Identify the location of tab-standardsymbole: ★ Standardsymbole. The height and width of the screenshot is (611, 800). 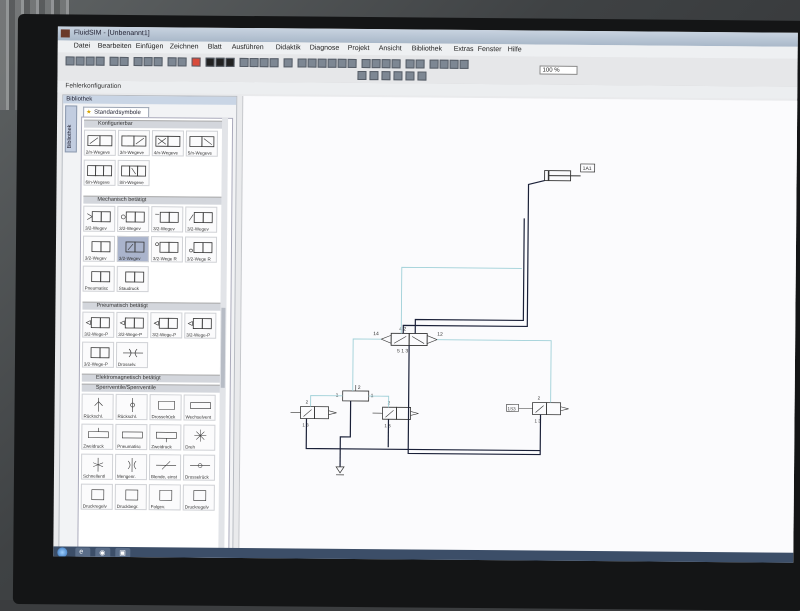
(116, 112).